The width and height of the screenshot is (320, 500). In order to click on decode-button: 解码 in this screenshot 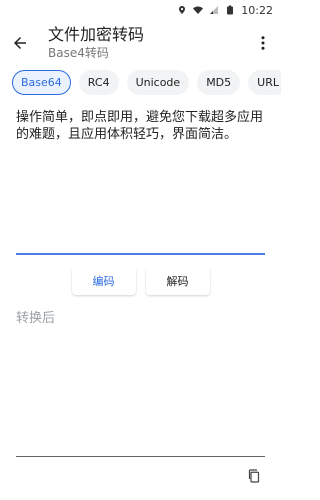, I will do `click(177, 281)`.